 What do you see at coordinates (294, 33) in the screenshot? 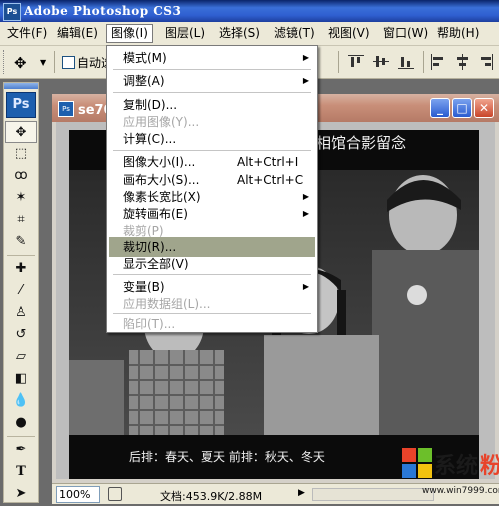
I see `menu-filter: 滤镜(T)` at bounding box center [294, 33].